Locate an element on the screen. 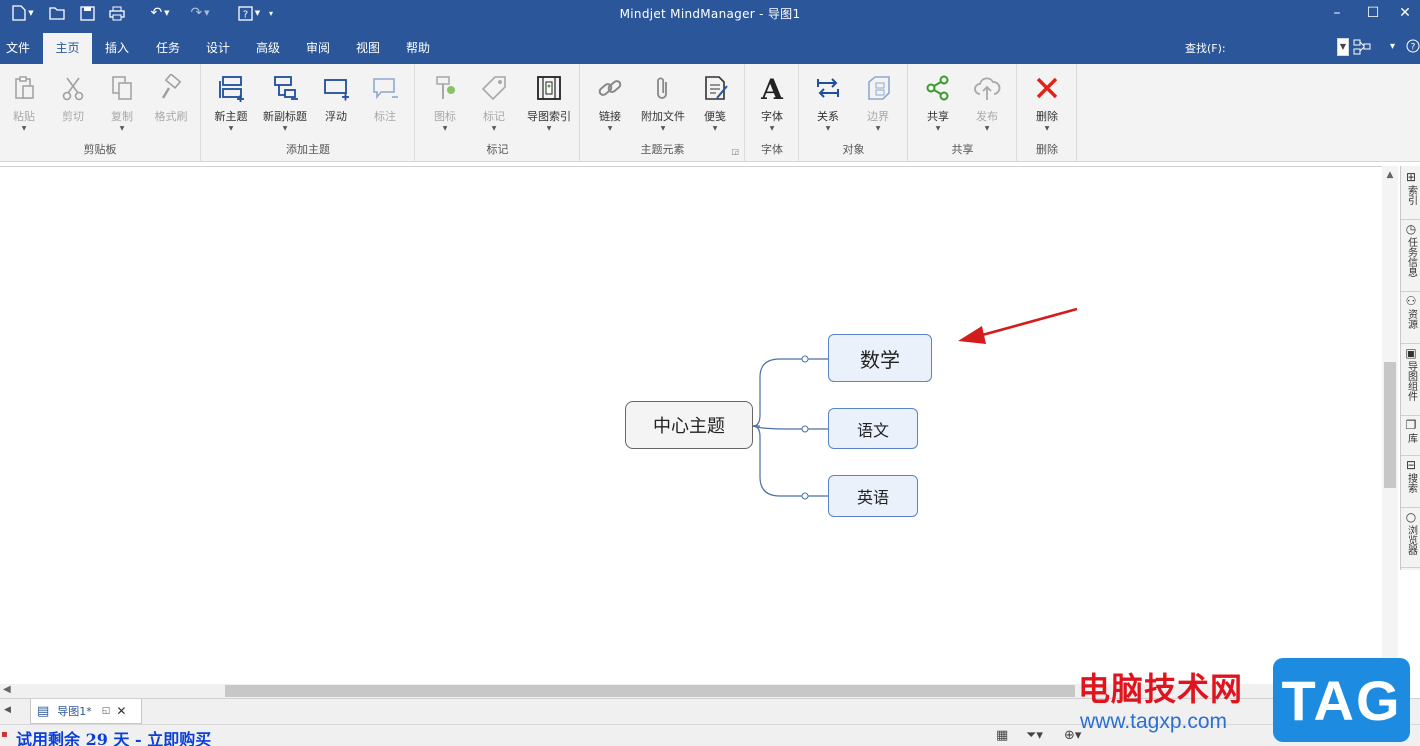 The height and width of the screenshot is (746, 1420). font-label: 字体 is located at coordinates (772, 116).